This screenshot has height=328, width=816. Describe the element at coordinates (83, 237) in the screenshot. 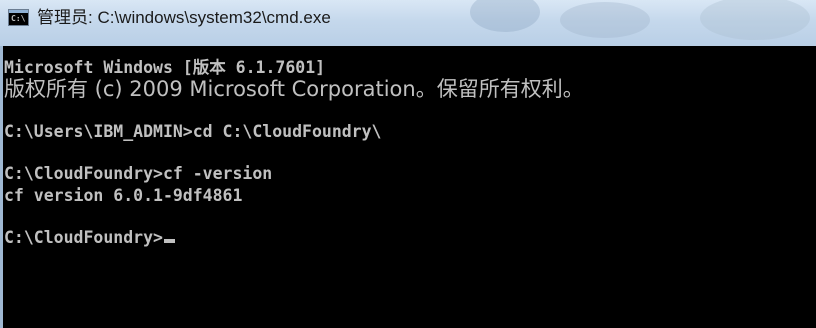

I see `console-prompt: C:\CloudFoundry>` at that location.